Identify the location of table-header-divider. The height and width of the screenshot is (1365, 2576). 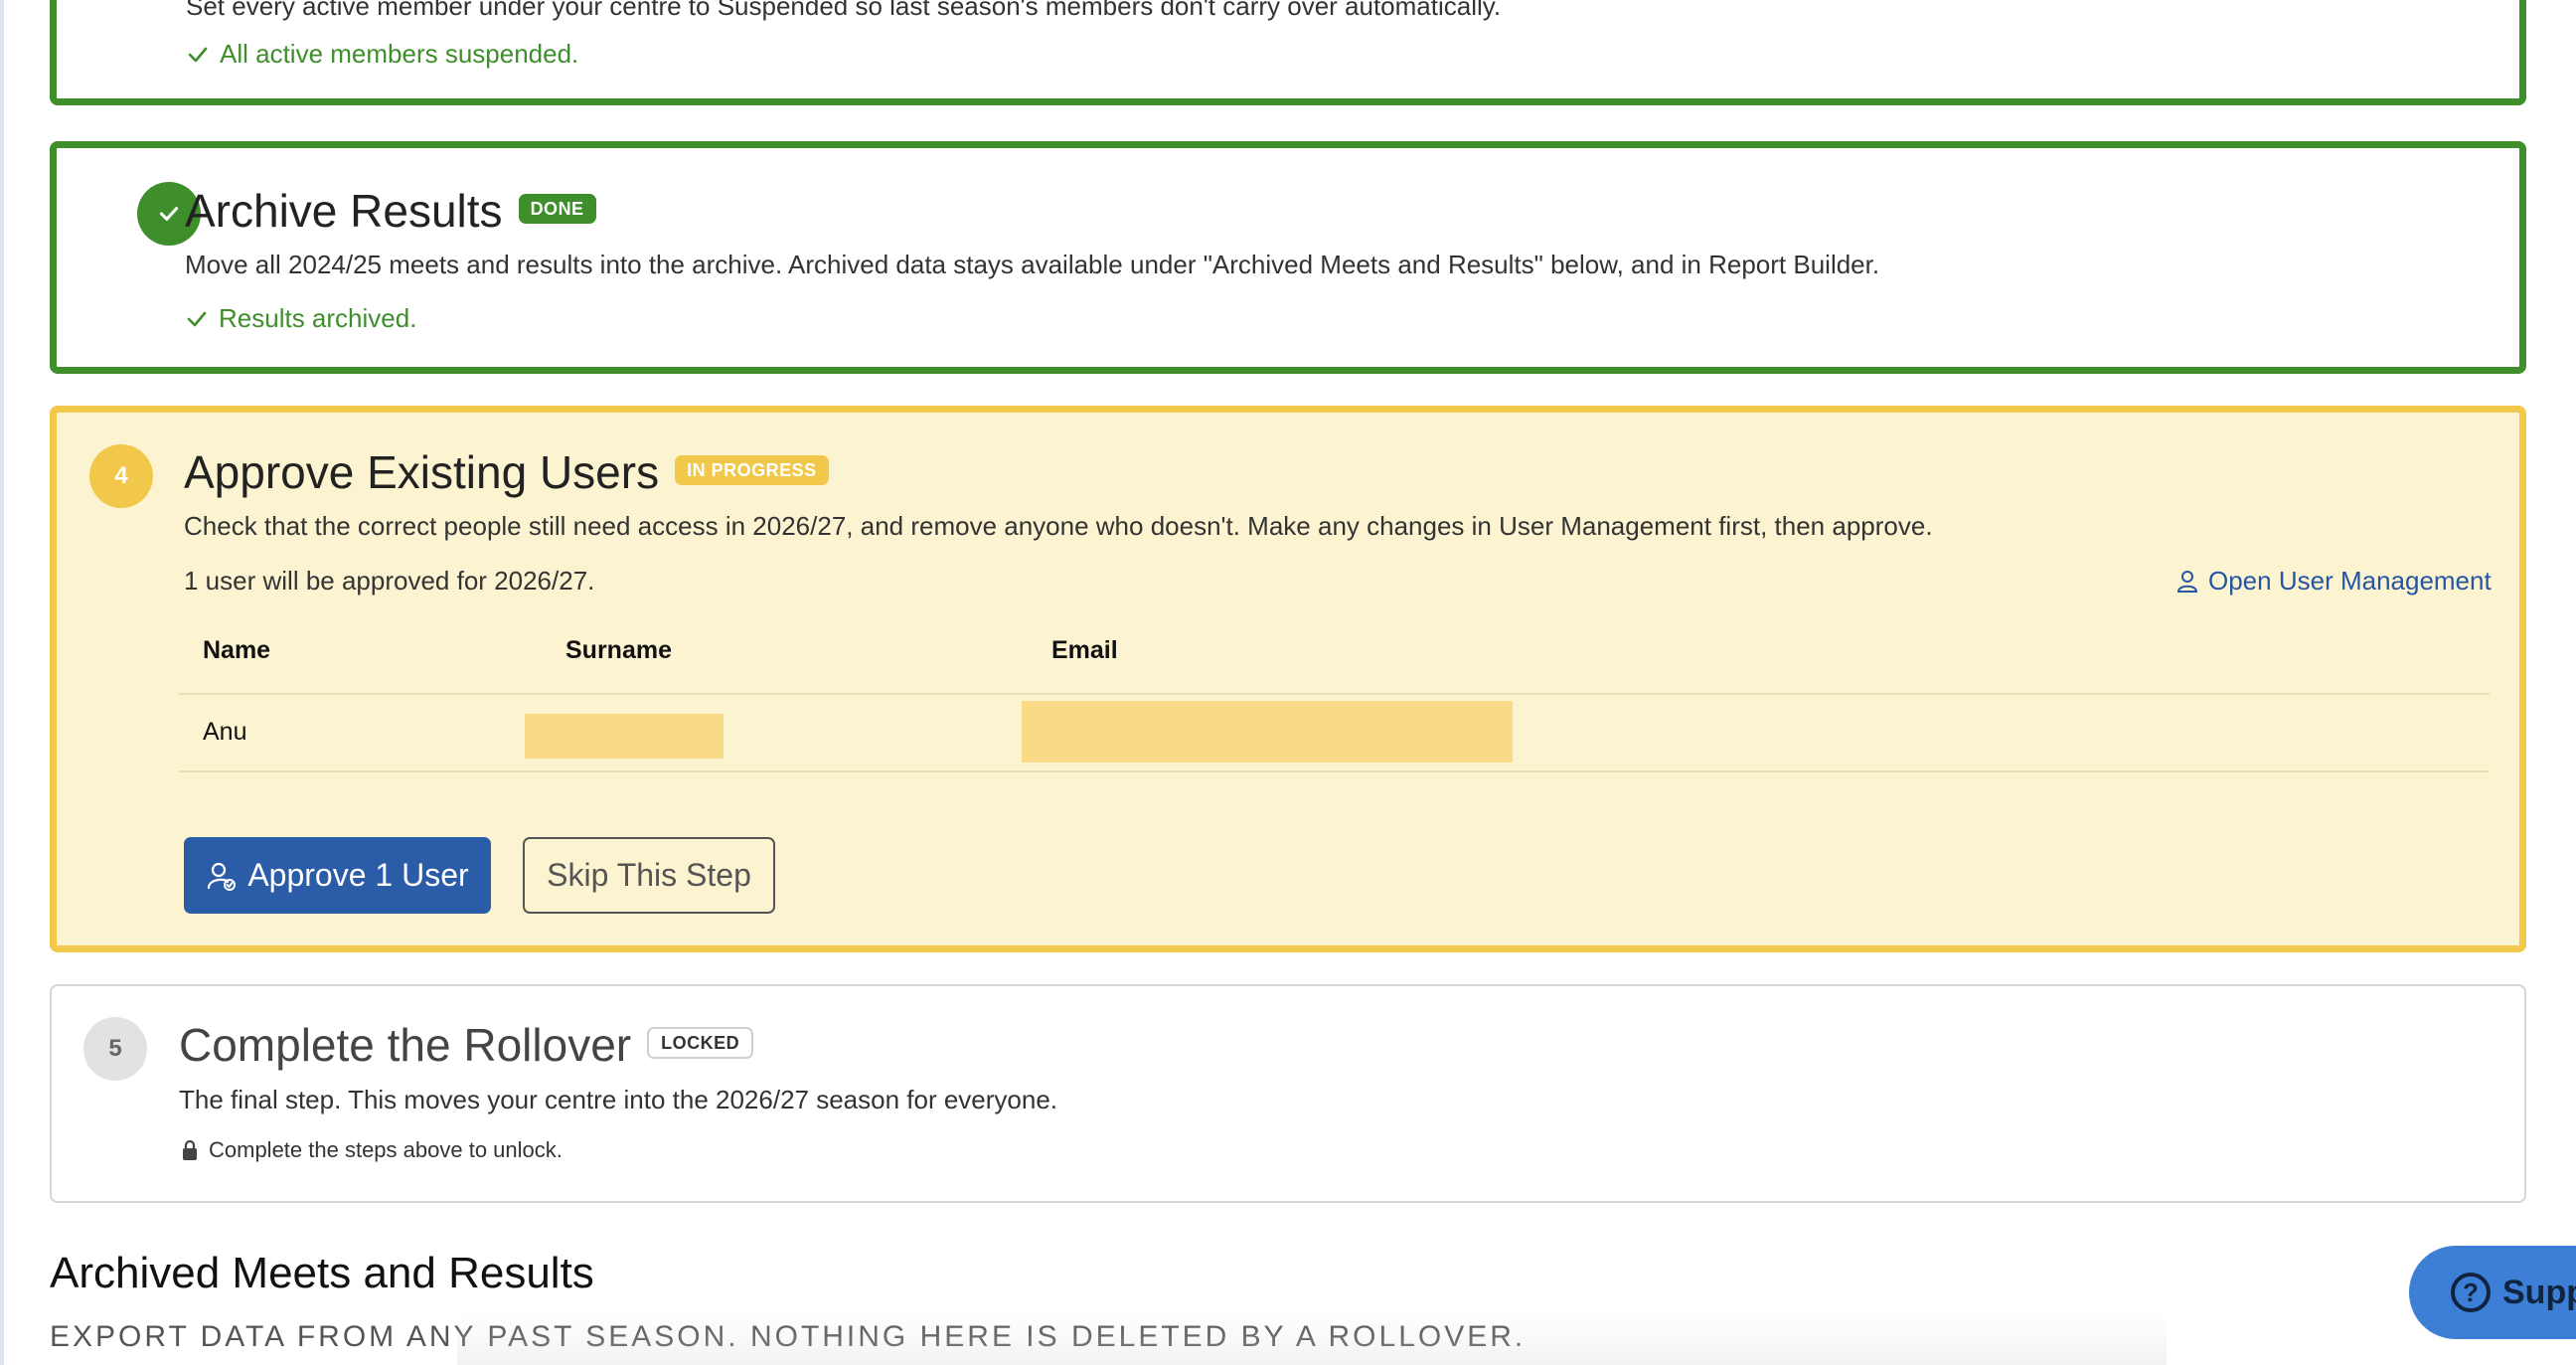
(1334, 694).